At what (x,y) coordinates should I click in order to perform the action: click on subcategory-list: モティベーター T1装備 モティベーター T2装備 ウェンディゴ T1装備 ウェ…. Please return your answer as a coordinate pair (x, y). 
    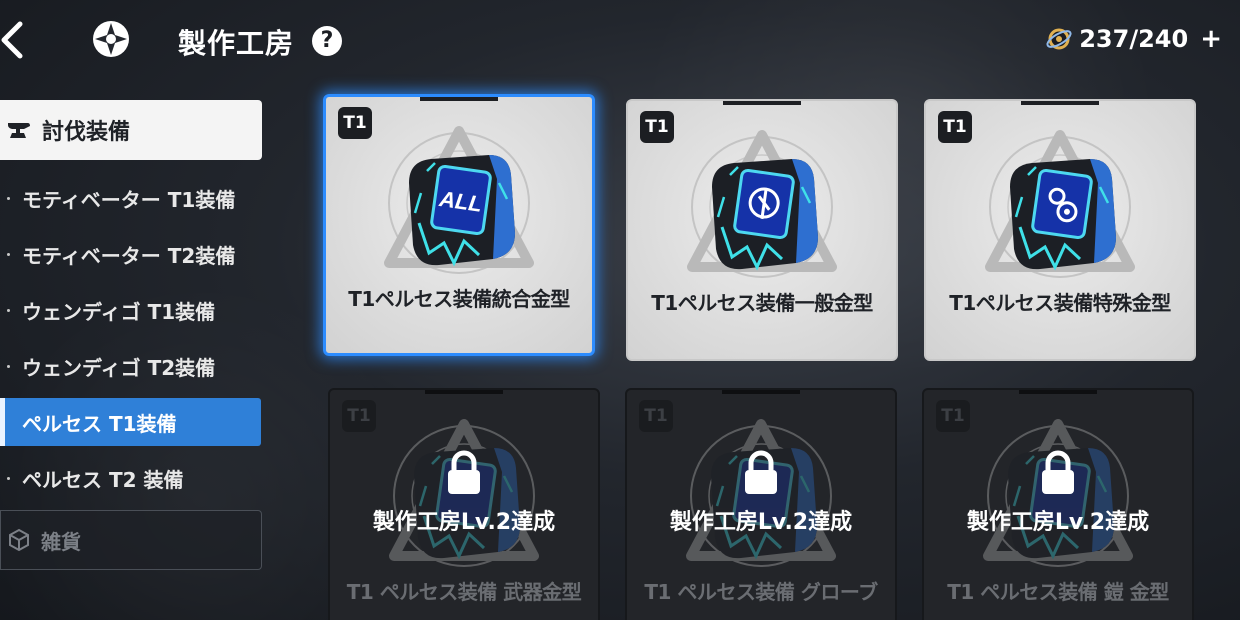
    Looking at the image, I should click on (131, 338).